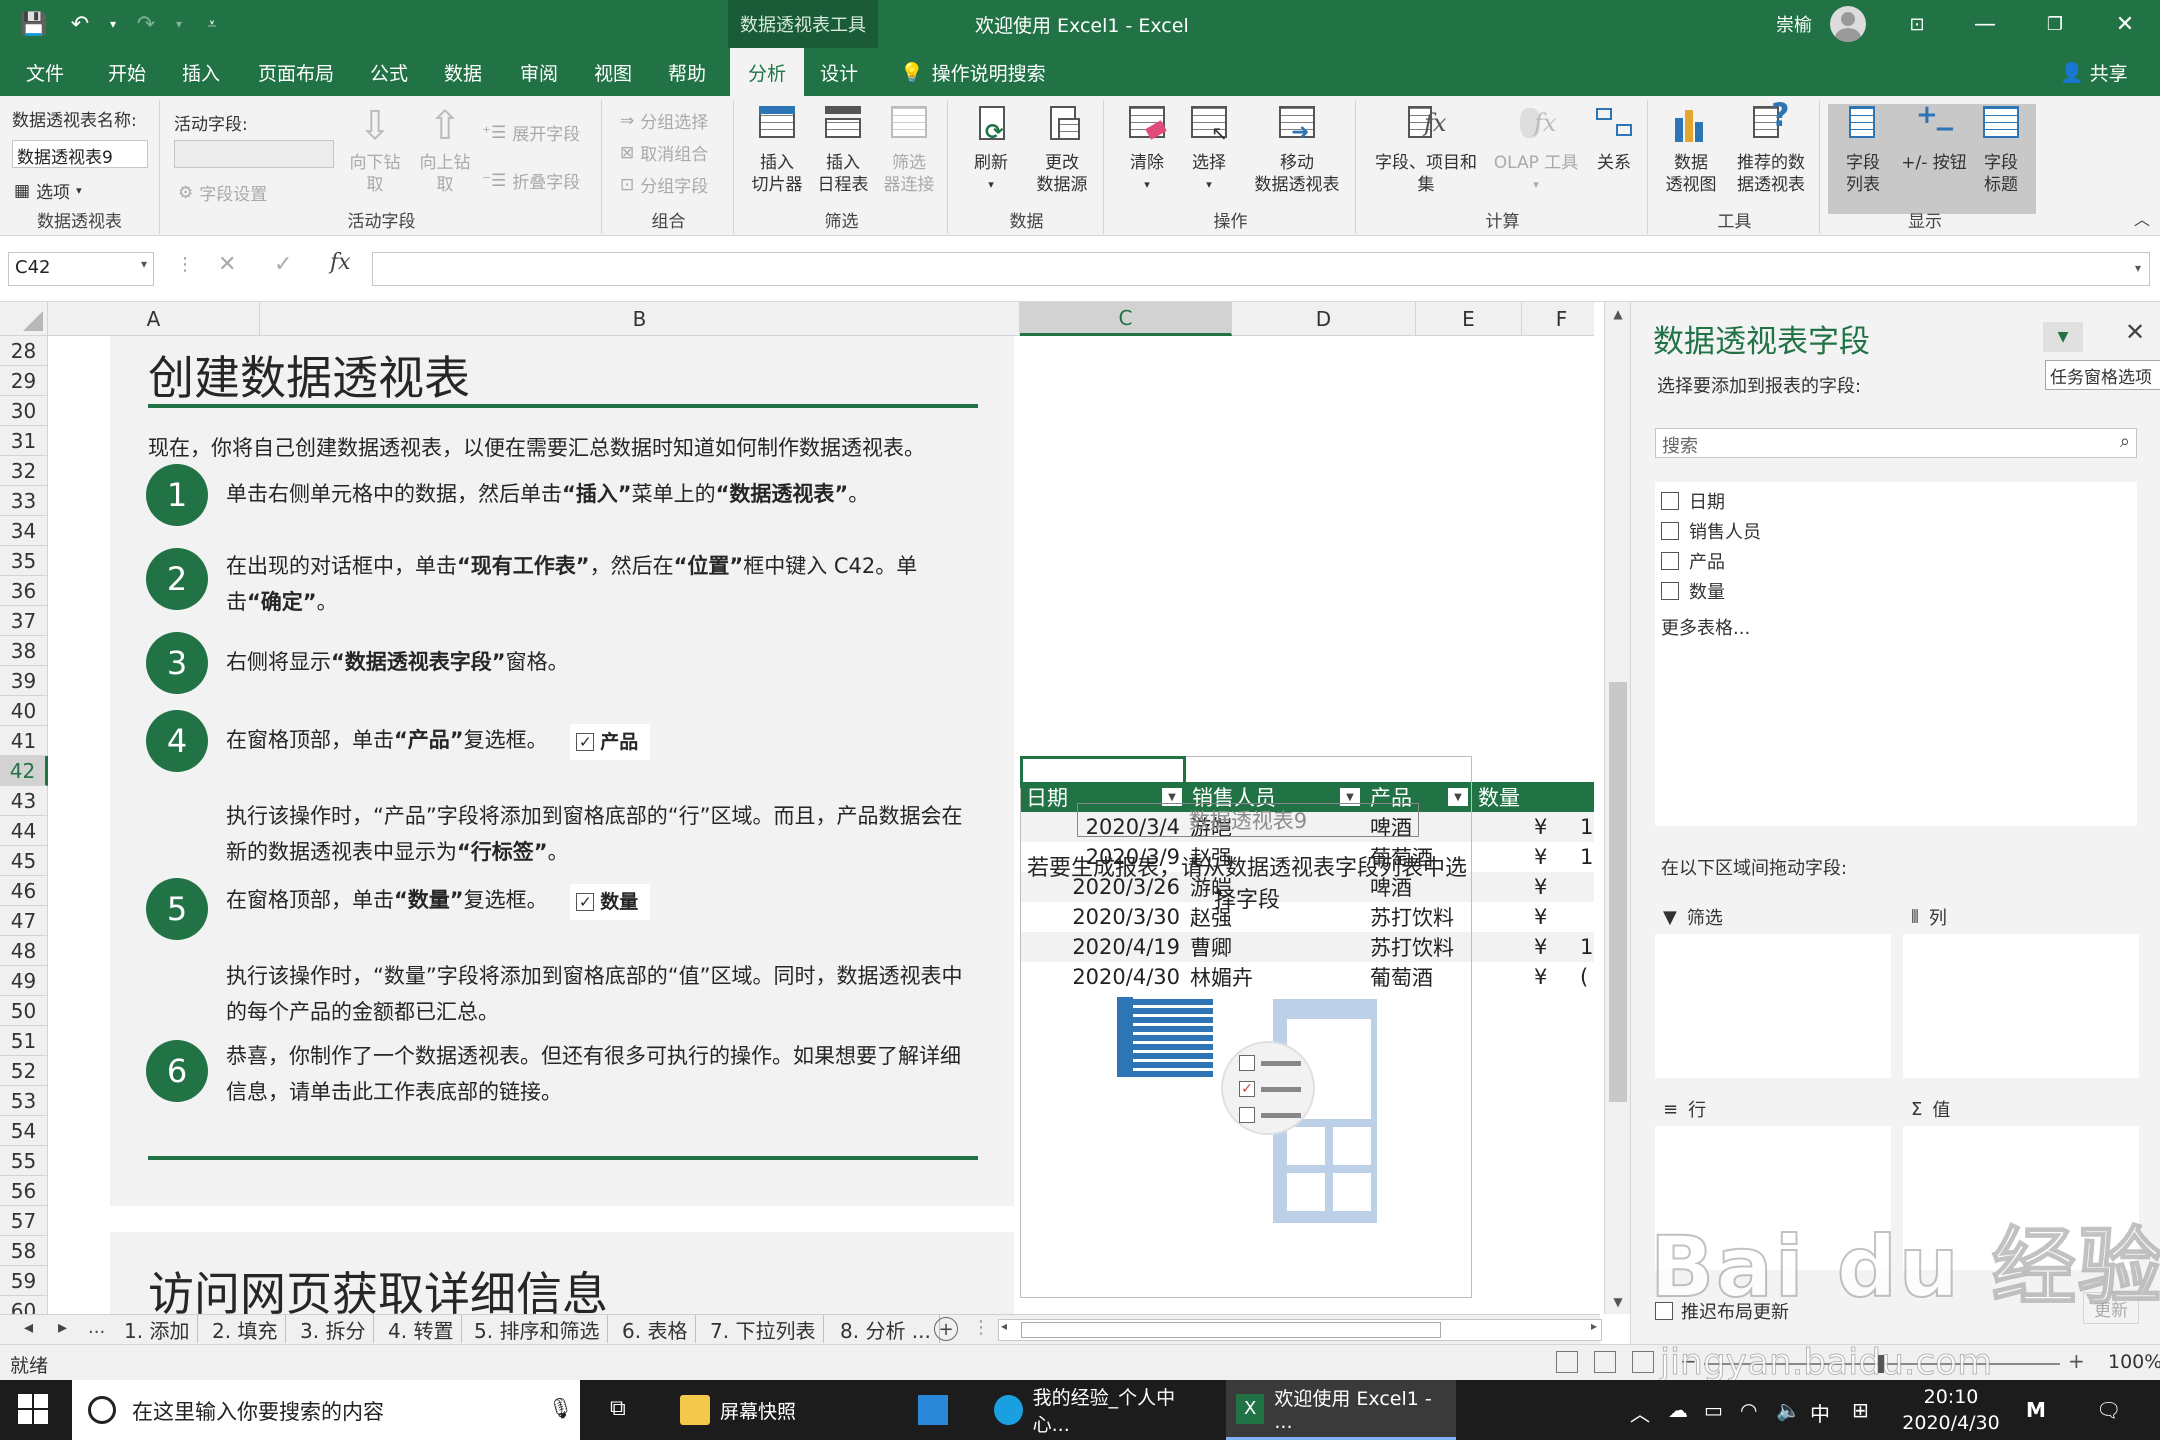 This screenshot has height=1440, width=2160. I want to click on vertical-scrollbar: ▲ ▼, so click(1617, 808).